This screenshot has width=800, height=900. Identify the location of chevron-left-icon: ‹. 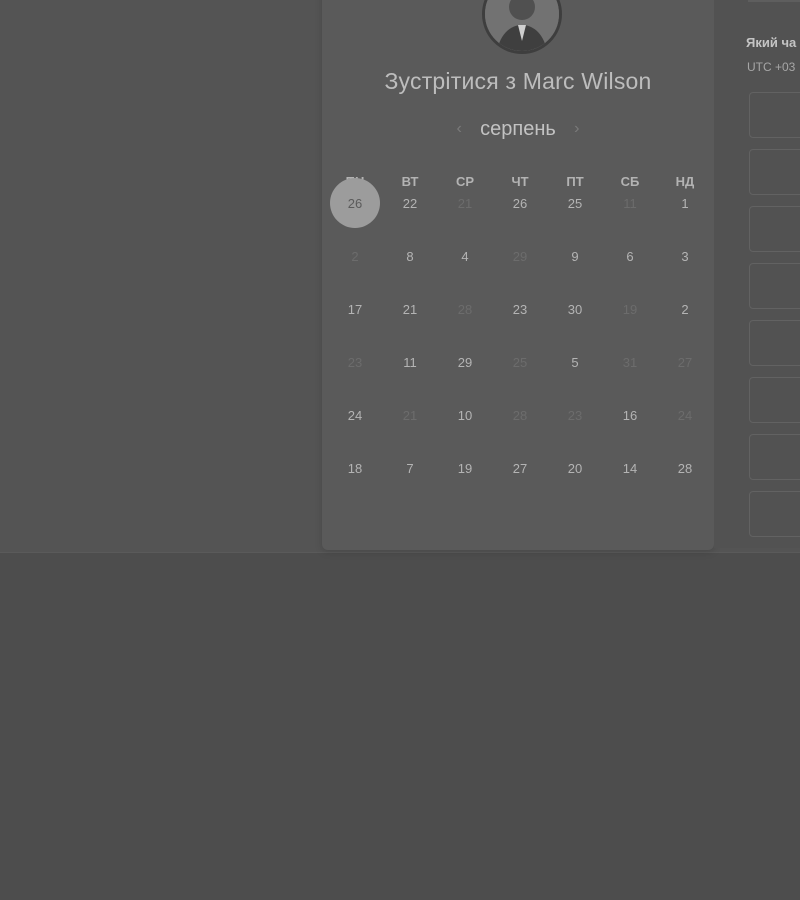
(459, 129).